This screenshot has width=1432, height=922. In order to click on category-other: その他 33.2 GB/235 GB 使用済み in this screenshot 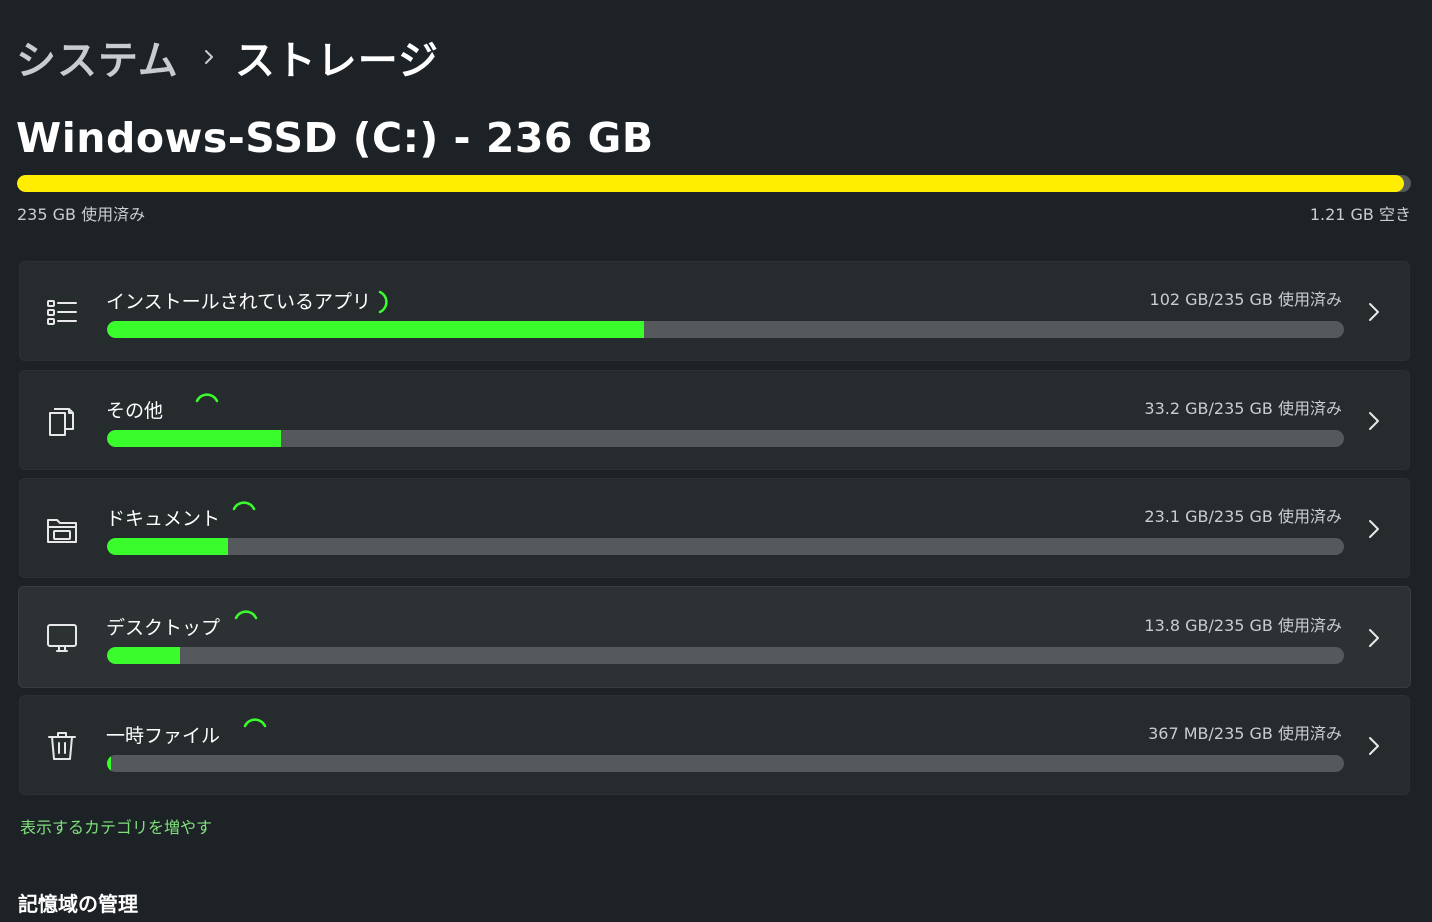, I will do `click(714, 420)`.